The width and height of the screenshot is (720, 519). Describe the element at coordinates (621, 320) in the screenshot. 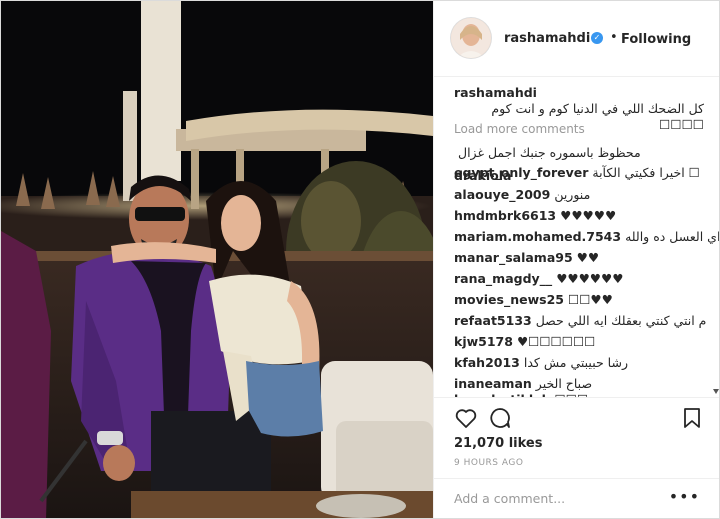

I see `comment-text: م انتي كنتي بعقلك ايه اللي حصل` at that location.